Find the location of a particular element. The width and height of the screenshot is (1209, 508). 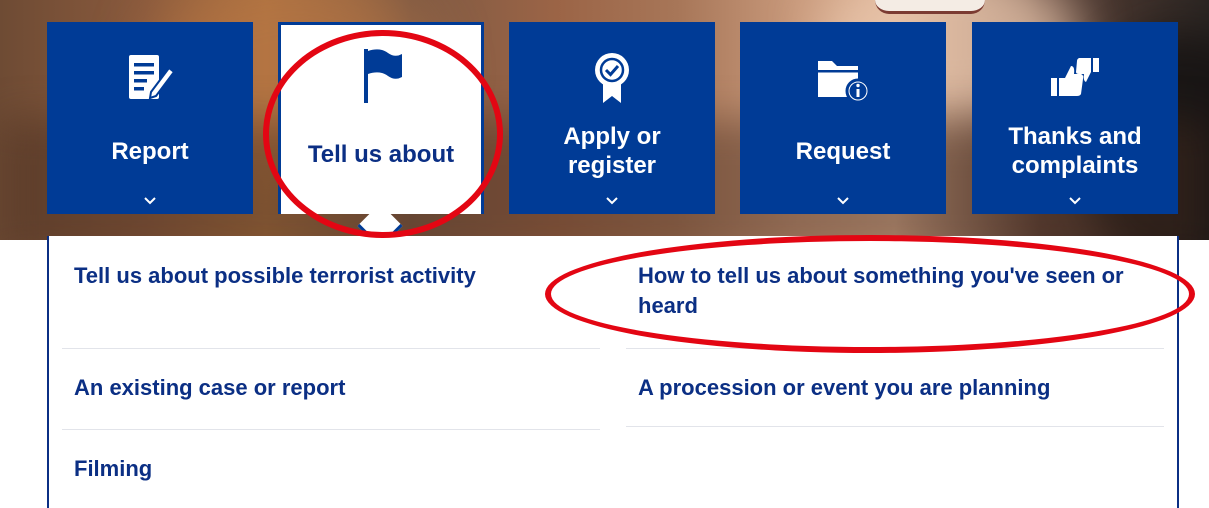

tile-label: Report is located at coordinates (150, 151).